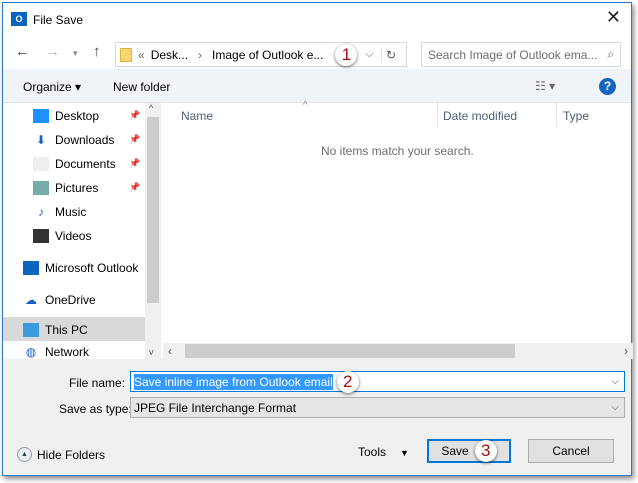 The image size is (638, 483). I want to click on search-icon: ⌕, so click(610, 54).